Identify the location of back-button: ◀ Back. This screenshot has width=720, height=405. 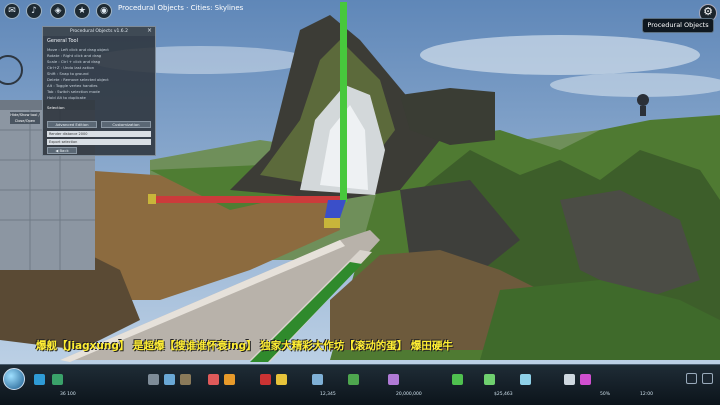
(62, 150).